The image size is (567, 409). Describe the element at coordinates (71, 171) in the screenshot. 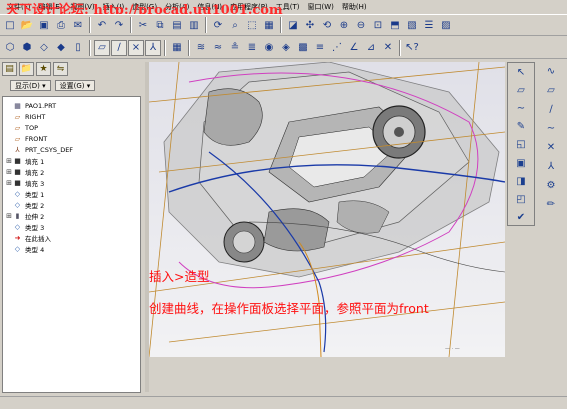

I see `tree-item: ⊞ ■ 填充 2` at that location.